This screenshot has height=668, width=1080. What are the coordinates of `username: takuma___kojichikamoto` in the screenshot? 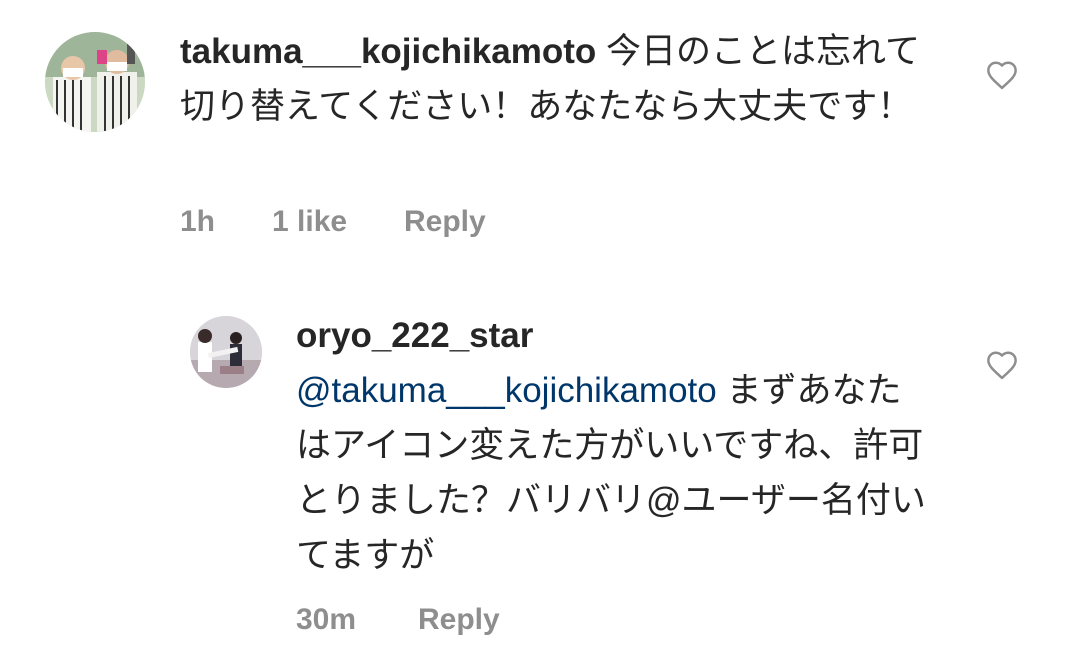 It's located at (388, 51).